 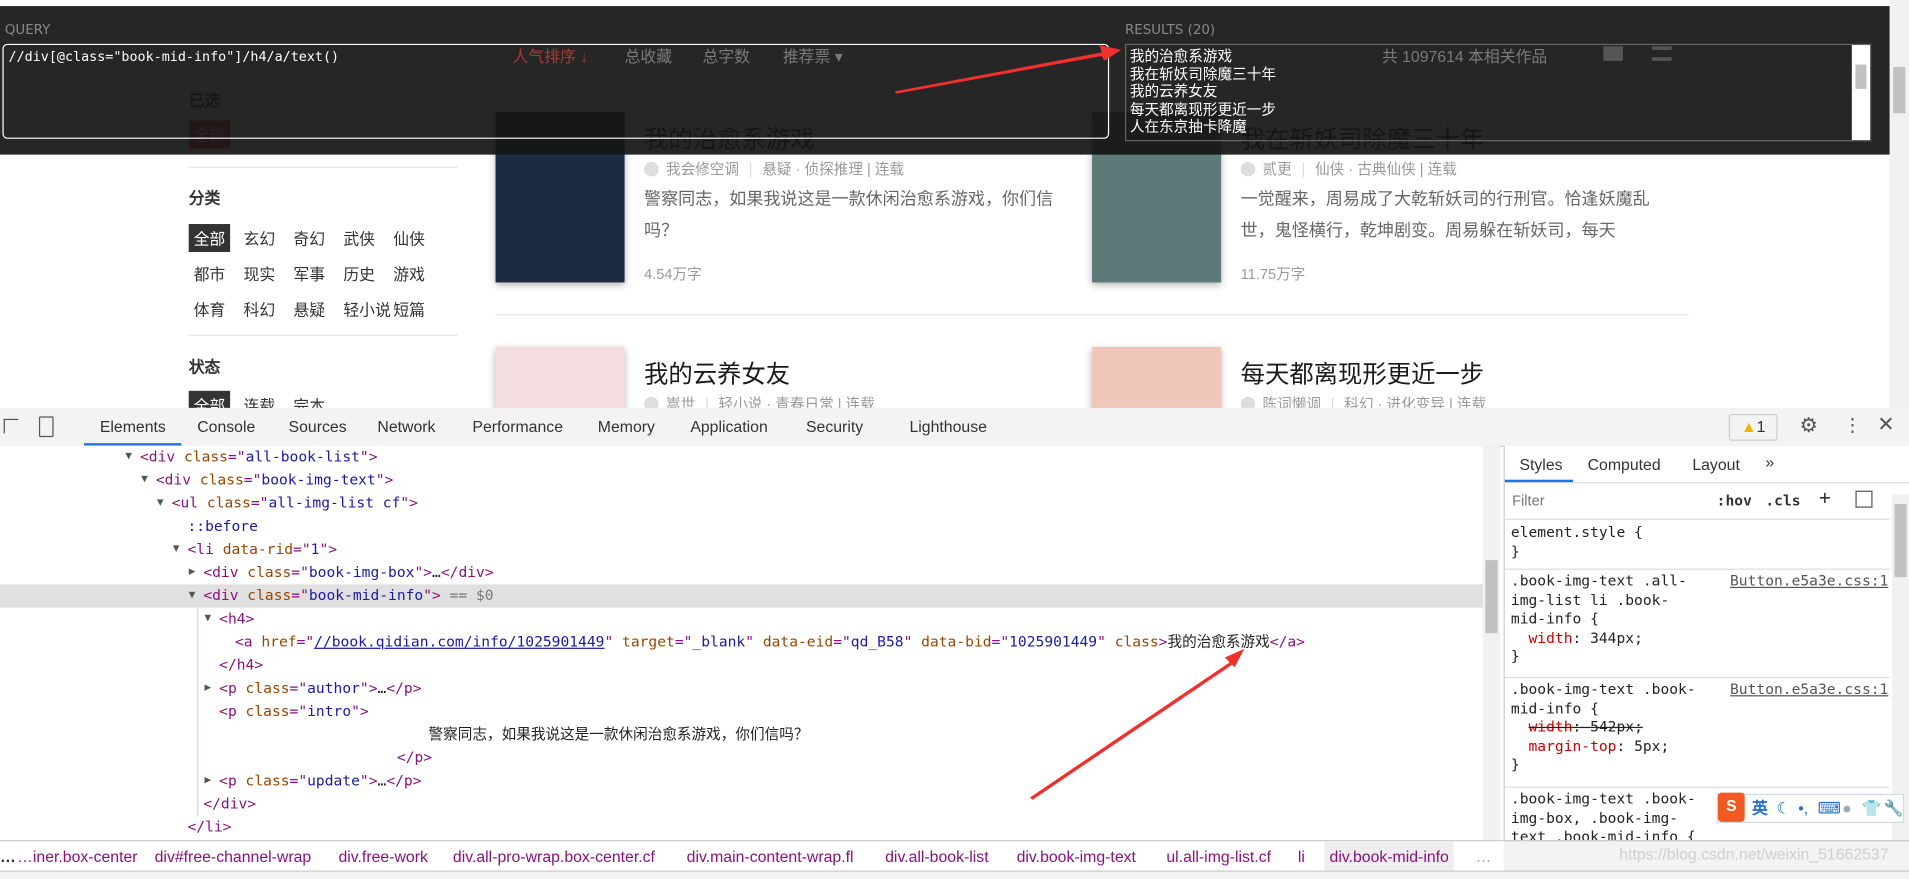 What do you see at coordinates (1363, 371) in the screenshot?
I see `book-title: 每天都离现形更近一步` at bounding box center [1363, 371].